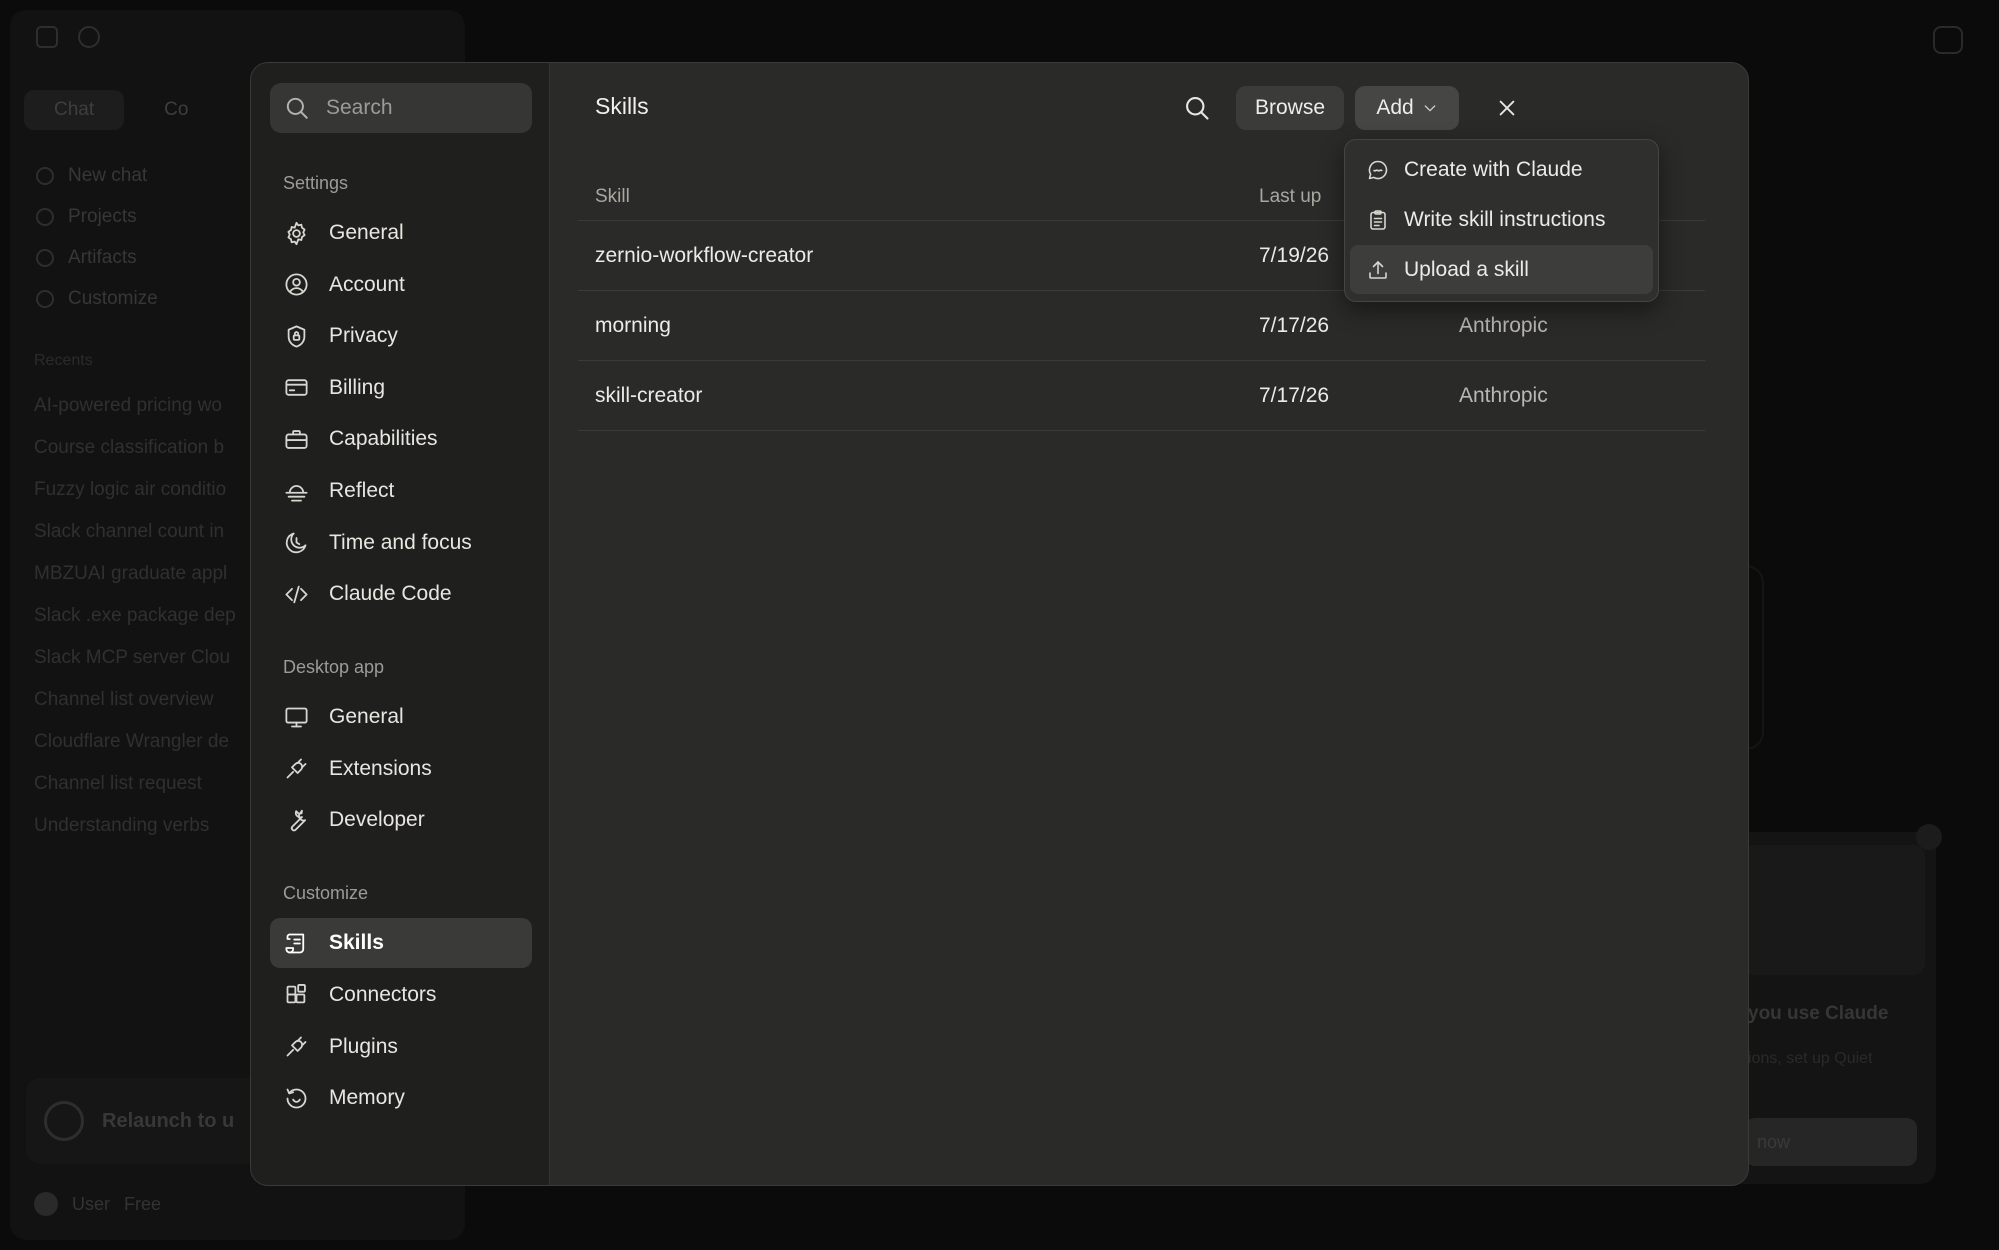 This screenshot has width=1999, height=1250. Describe the element at coordinates (1948, 40) in the screenshot. I see `ghost-icon` at that location.